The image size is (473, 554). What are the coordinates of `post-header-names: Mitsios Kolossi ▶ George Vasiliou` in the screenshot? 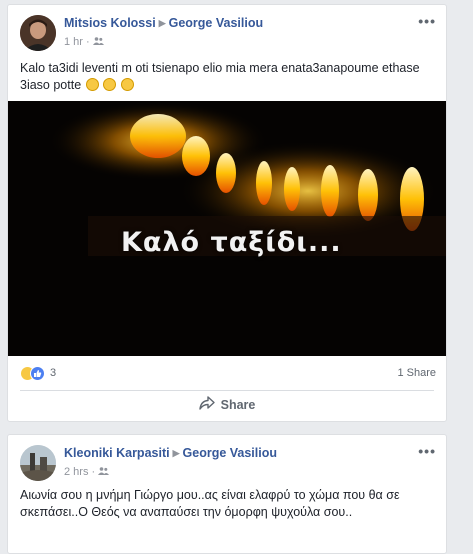 It's located at (163, 23).